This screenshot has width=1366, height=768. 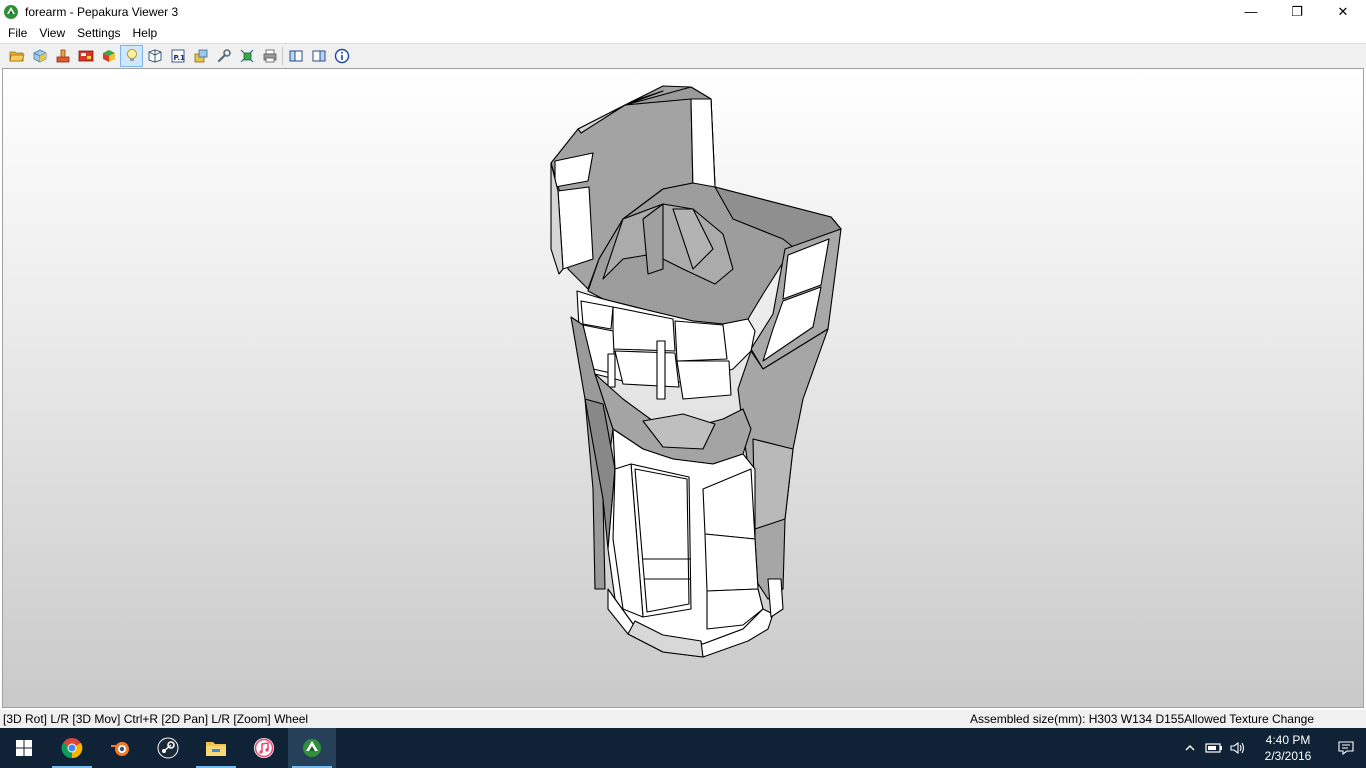 I want to click on windows-taskbar: 4:40 PM 2/3/2016, so click(x=683, y=748).